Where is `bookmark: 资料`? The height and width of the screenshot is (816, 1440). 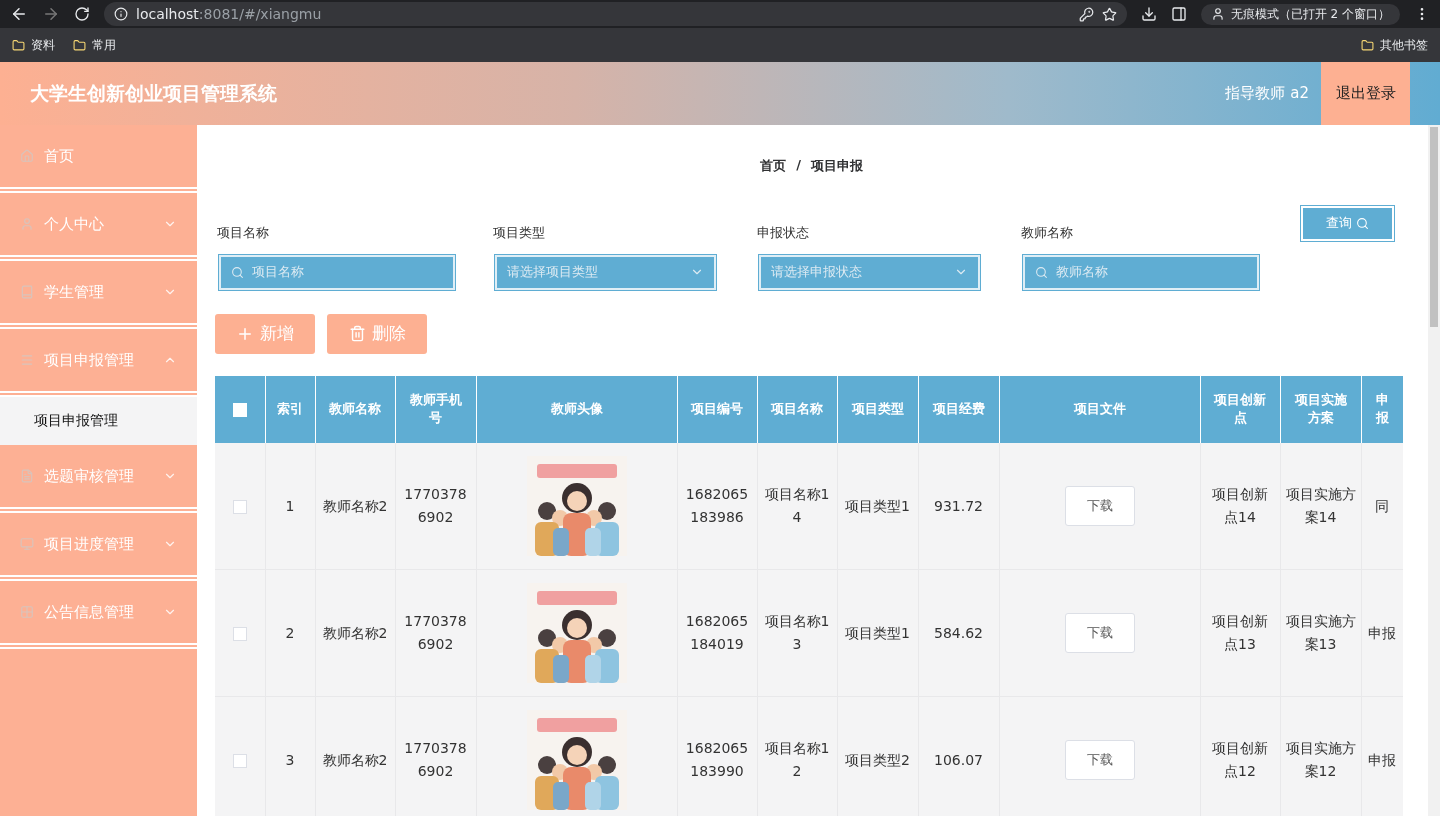 bookmark: 资料 is located at coordinates (33, 45).